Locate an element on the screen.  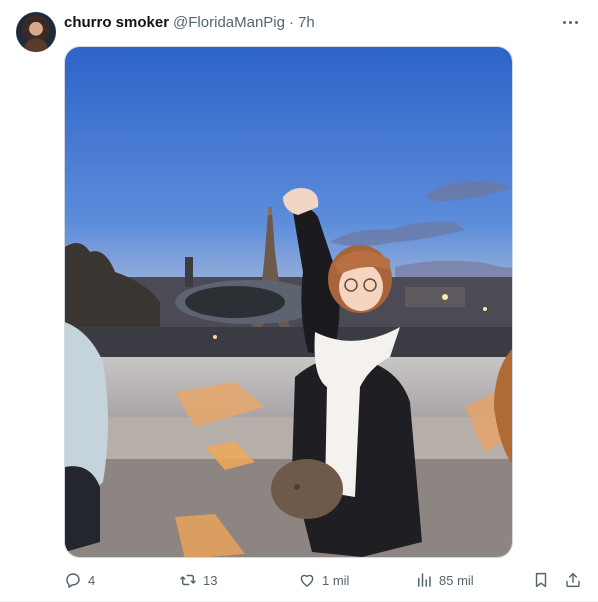
avatar is located at coordinates (36, 32).